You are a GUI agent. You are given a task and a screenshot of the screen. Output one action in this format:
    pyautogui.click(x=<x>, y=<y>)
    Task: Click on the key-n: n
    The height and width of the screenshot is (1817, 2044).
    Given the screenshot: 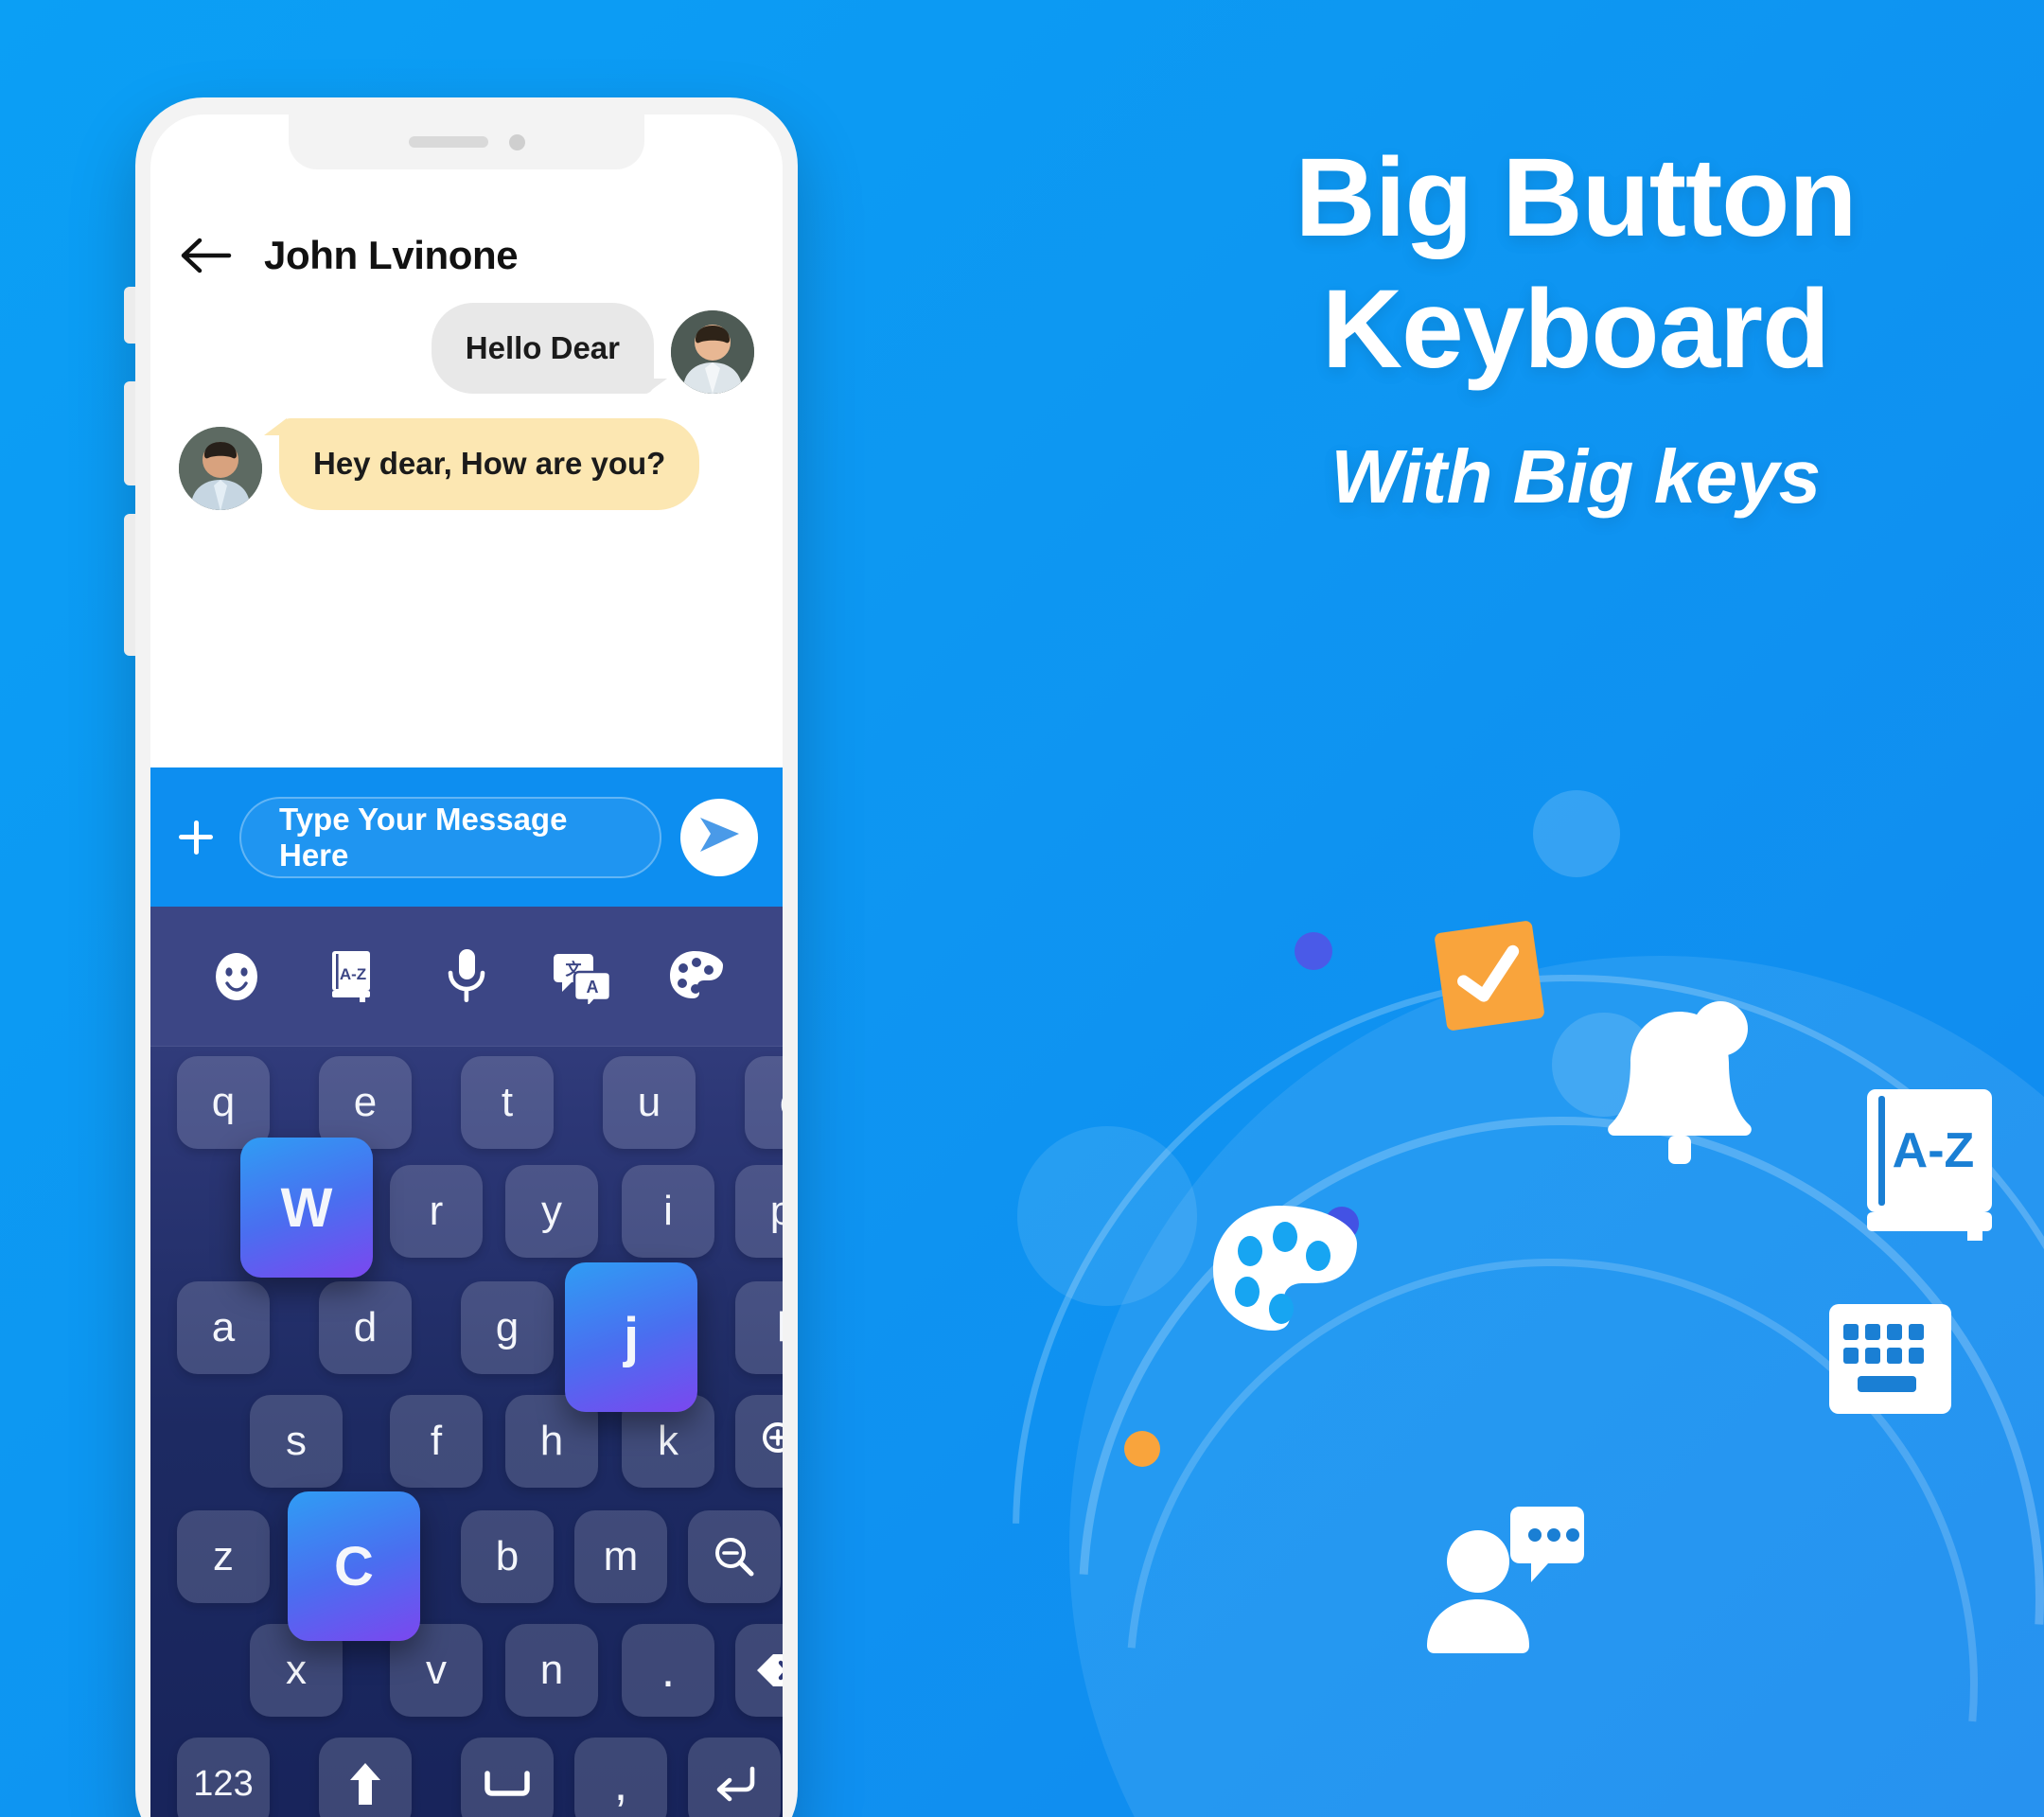 What is the action you would take?
    pyautogui.click(x=551, y=1670)
    